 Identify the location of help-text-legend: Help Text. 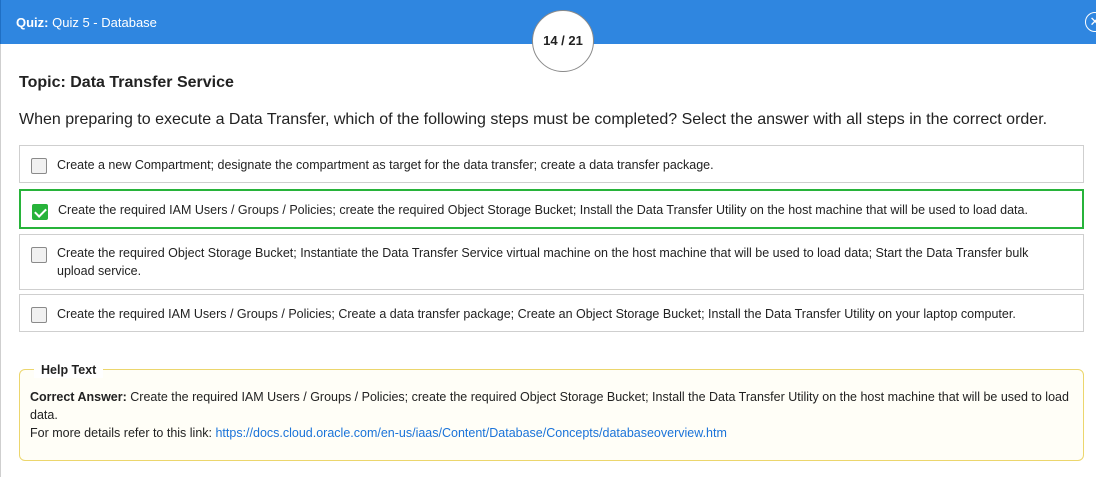
(69, 370).